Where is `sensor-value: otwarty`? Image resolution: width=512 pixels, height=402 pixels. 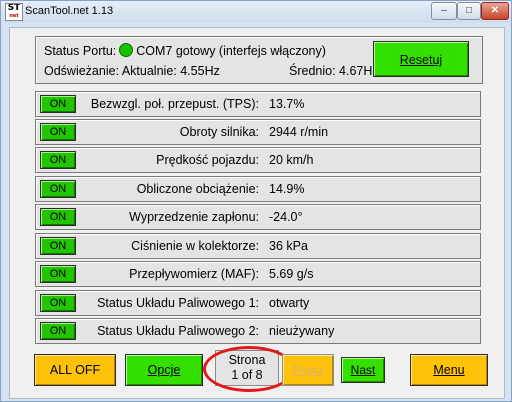 sensor-value: otwarty is located at coordinates (289, 303).